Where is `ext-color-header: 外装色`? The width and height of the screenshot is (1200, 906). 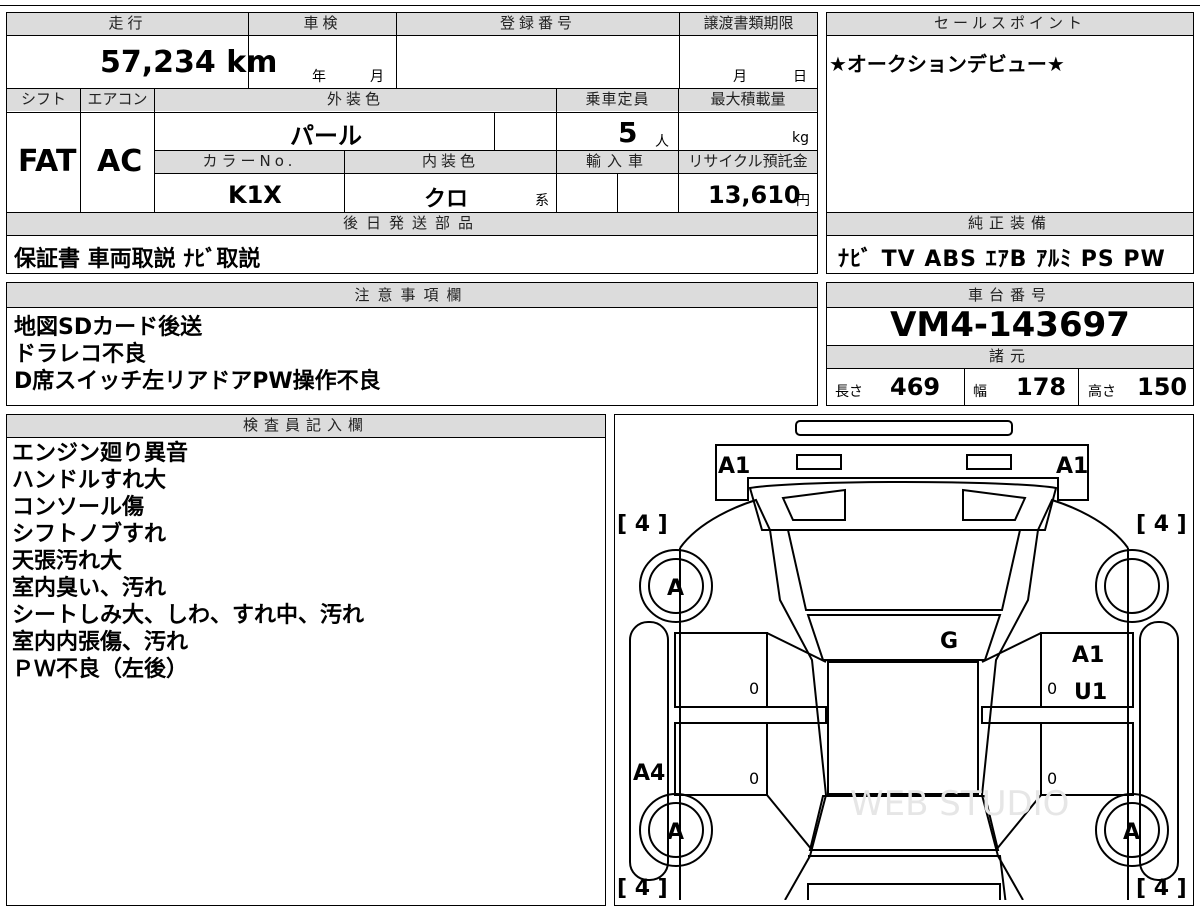
ext-color-header: 外装色 is located at coordinates (355, 100).